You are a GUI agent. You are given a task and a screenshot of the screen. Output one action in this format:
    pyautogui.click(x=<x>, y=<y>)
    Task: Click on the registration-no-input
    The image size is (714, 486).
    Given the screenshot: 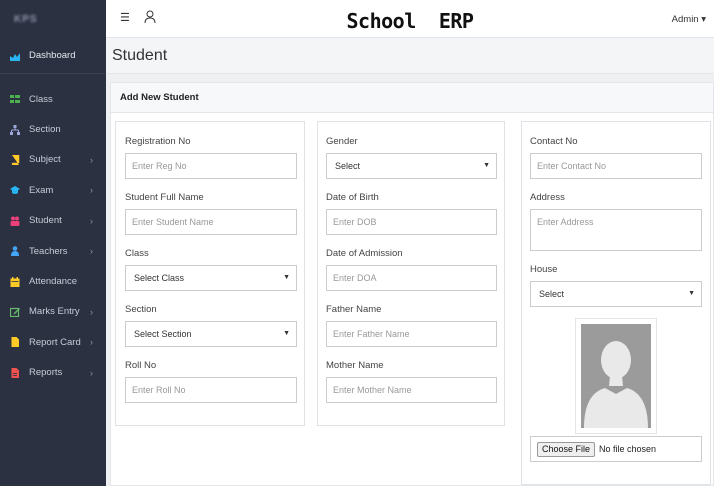 What is the action you would take?
    pyautogui.click(x=211, y=166)
    